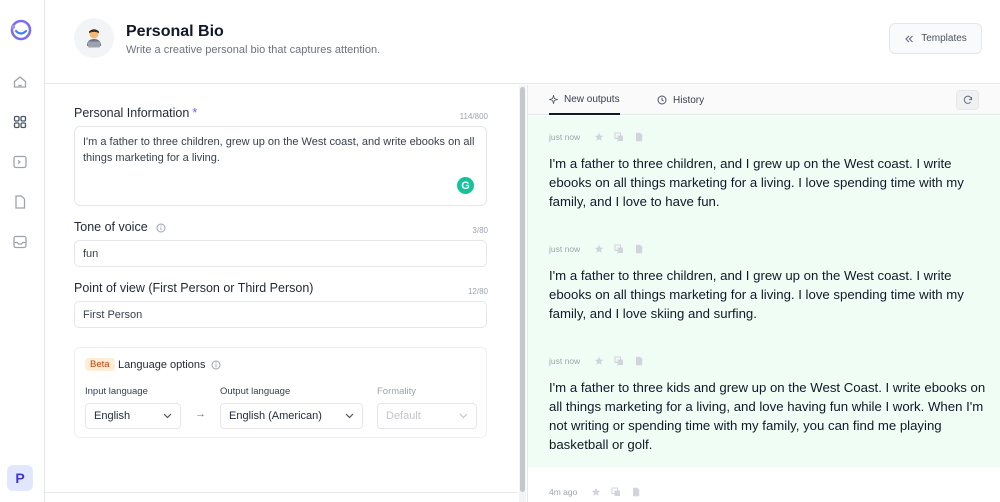 This screenshot has height=502, width=1000. I want to click on tab-history: History, so click(680, 100).